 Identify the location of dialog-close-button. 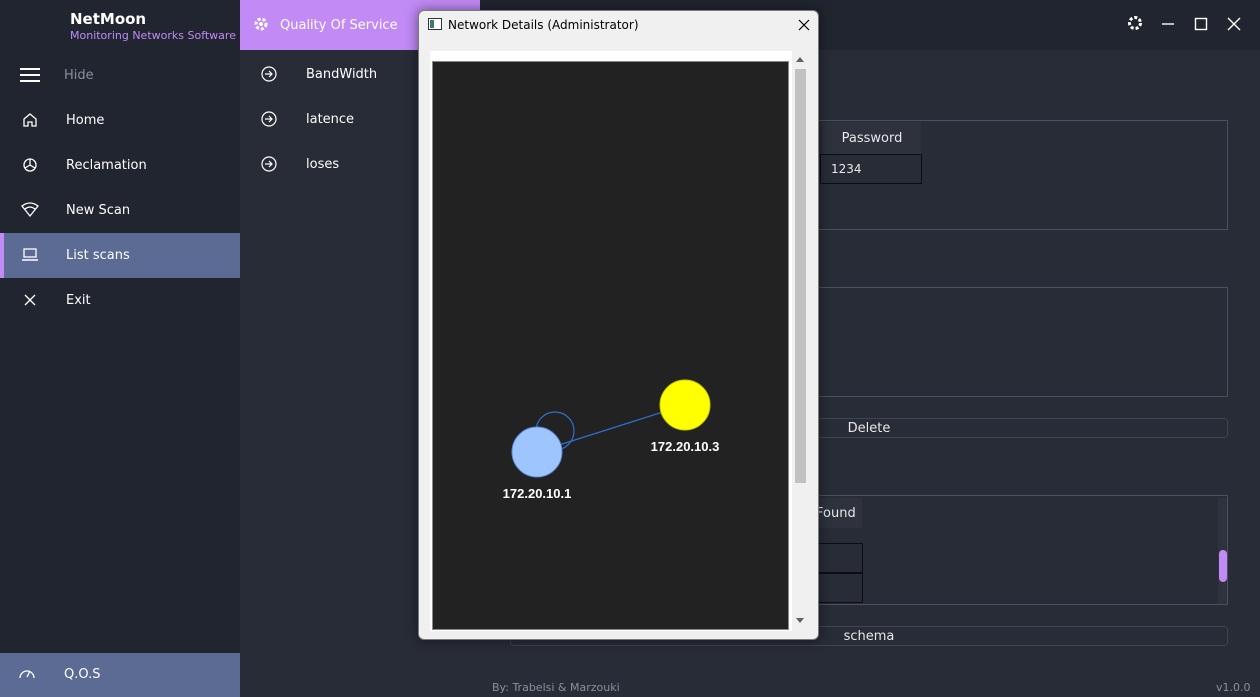
(804, 25).